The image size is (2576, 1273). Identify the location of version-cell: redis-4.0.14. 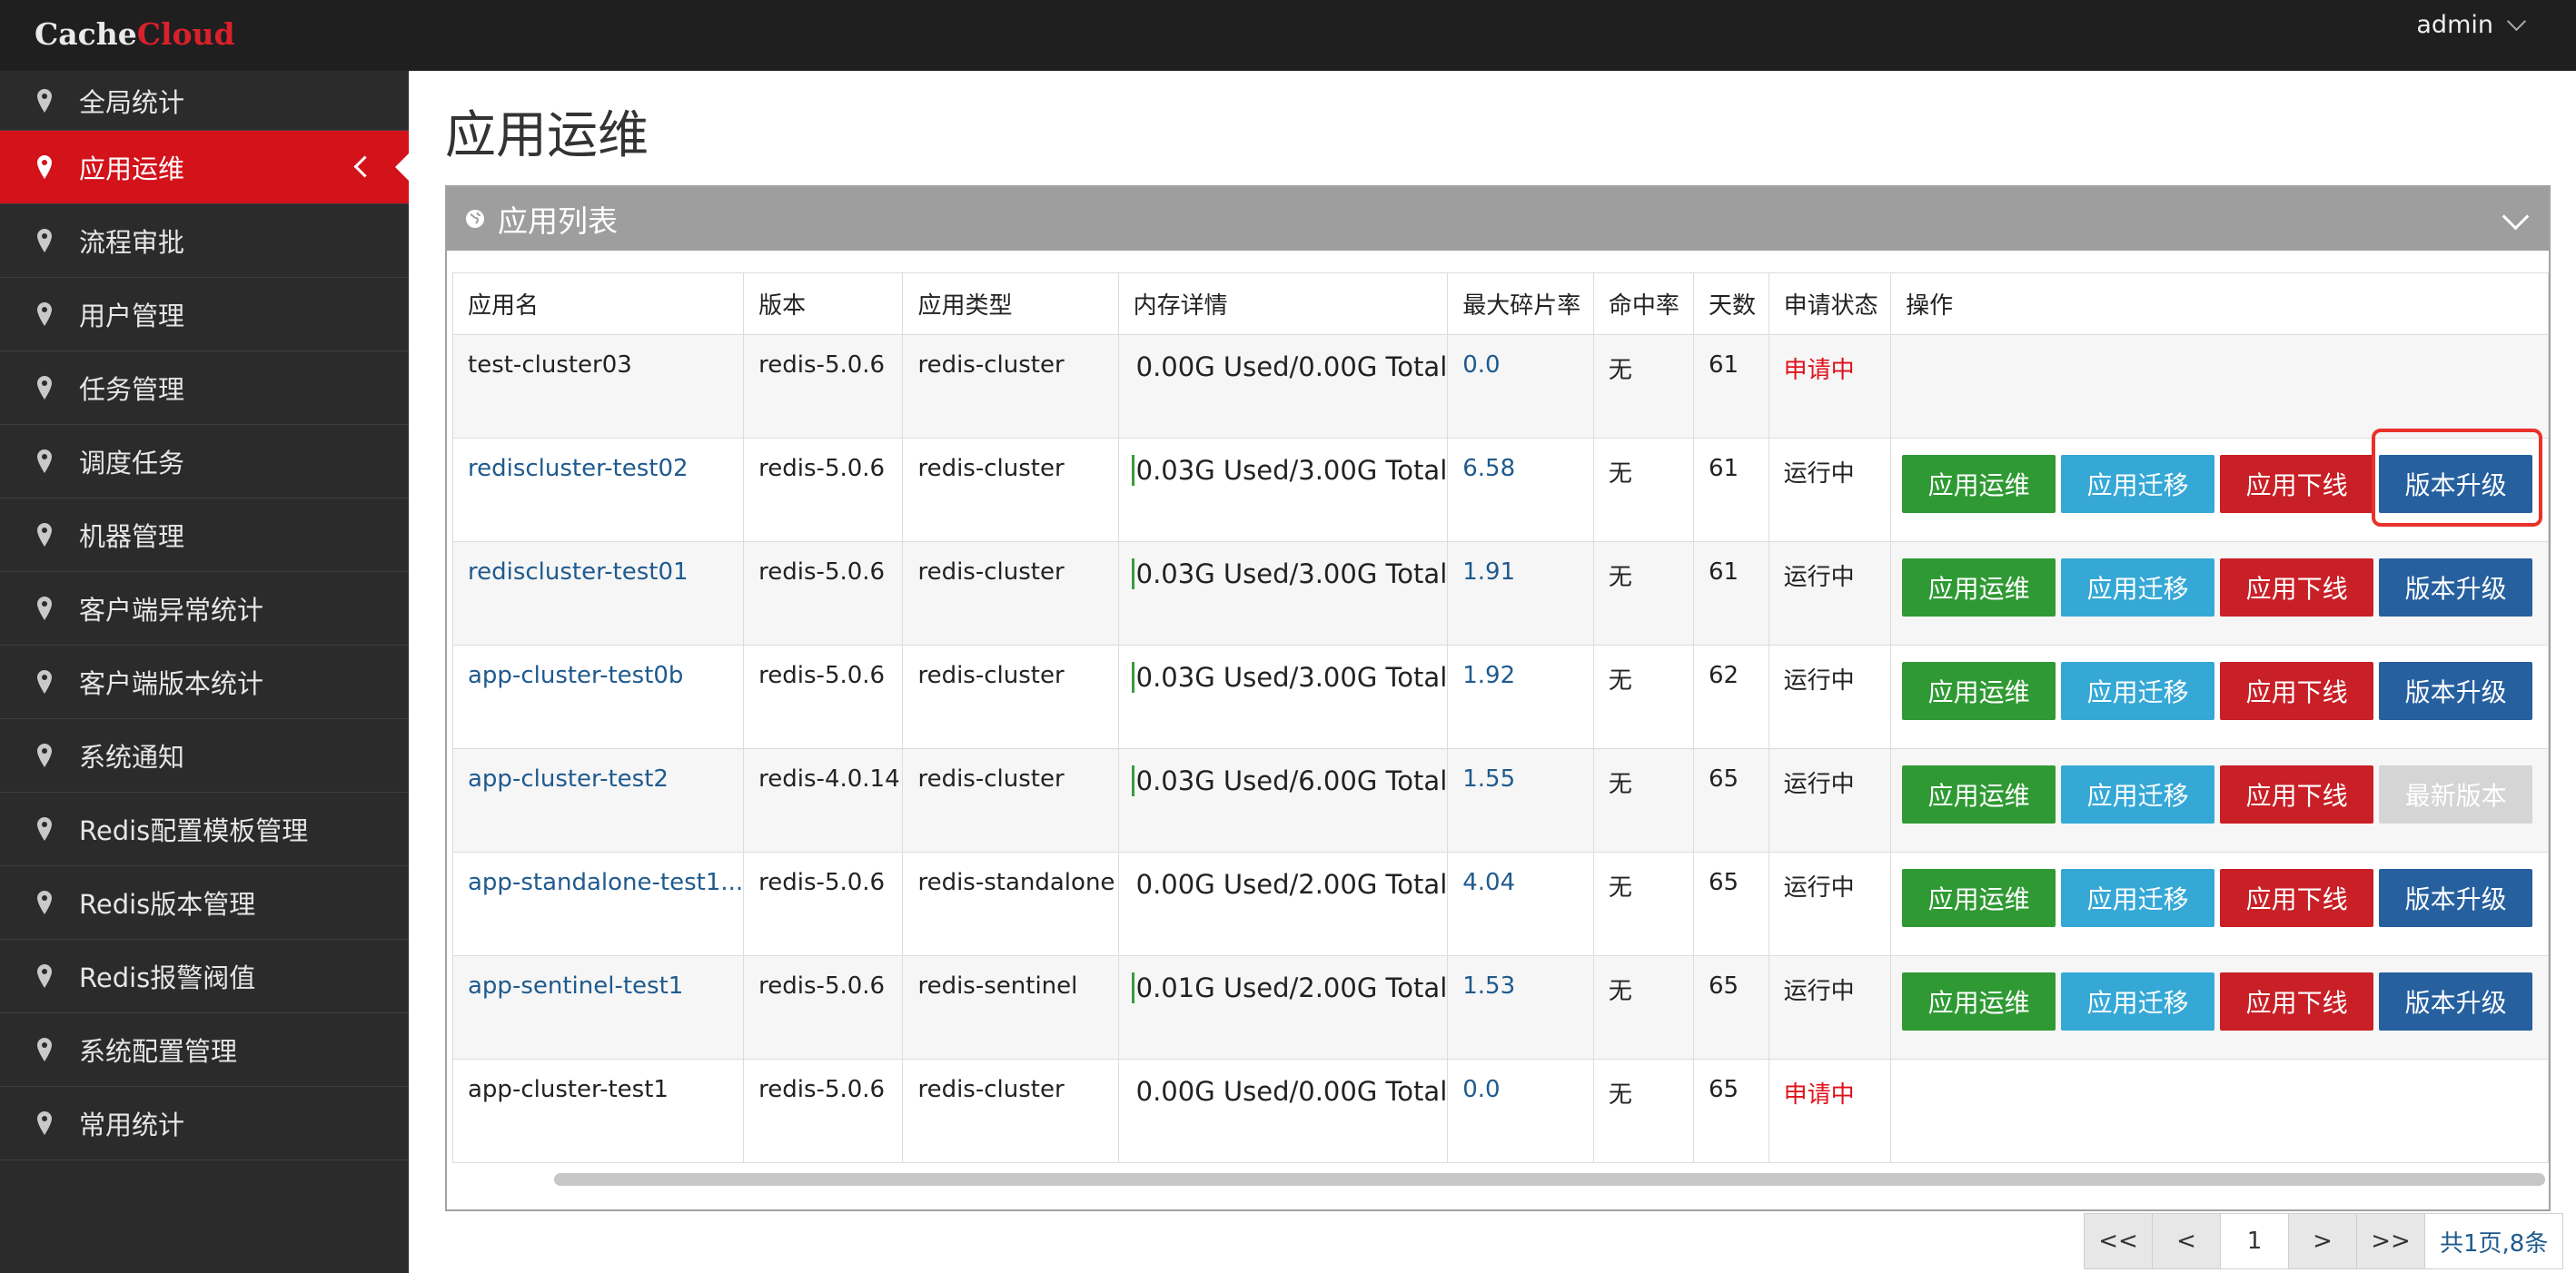
(823, 800).